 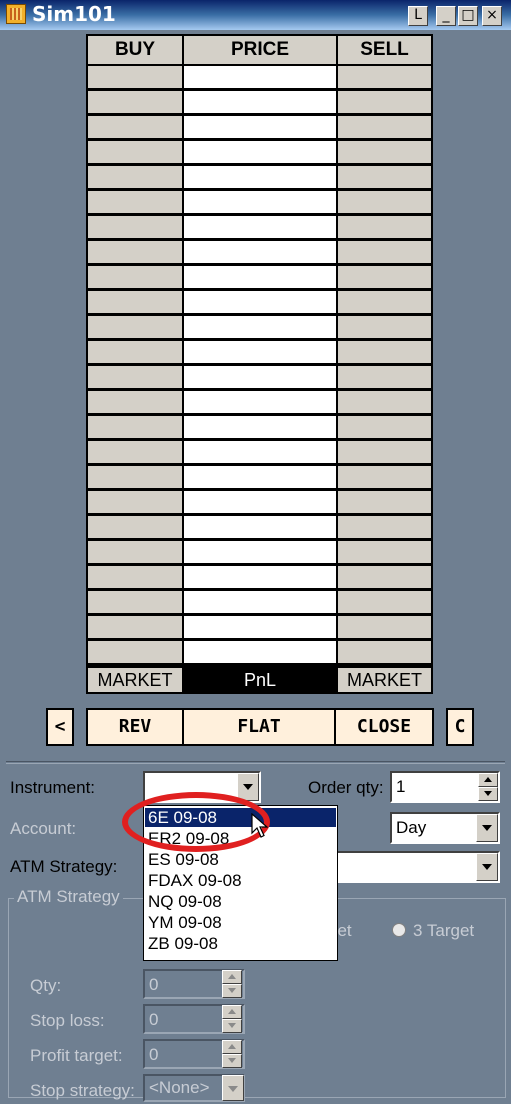 I want to click on atm-strategy-label: ATM Strategy:, so click(x=64, y=866).